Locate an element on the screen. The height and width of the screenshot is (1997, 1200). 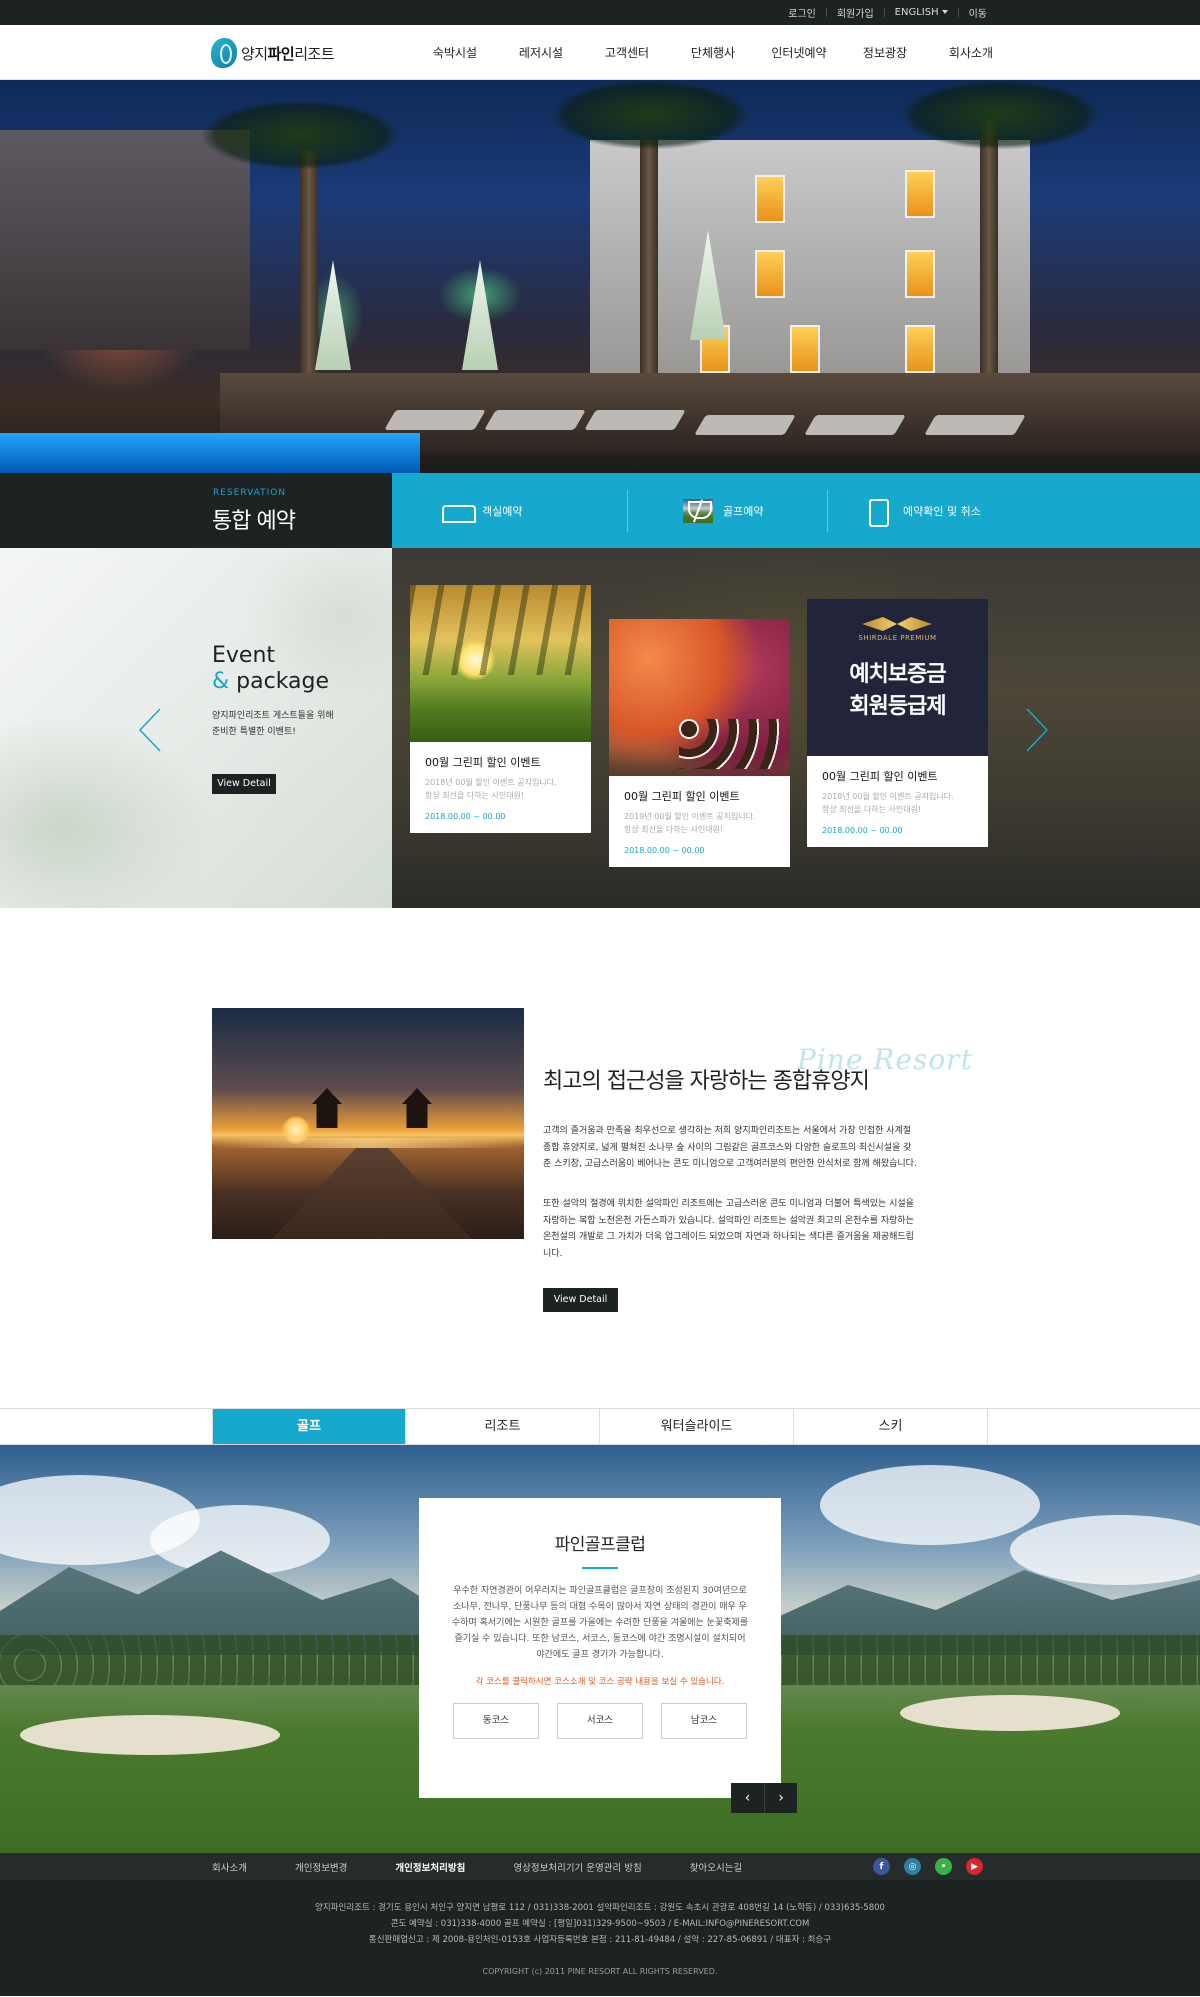
language-selector: ENGLISH is located at coordinates (921, 12).